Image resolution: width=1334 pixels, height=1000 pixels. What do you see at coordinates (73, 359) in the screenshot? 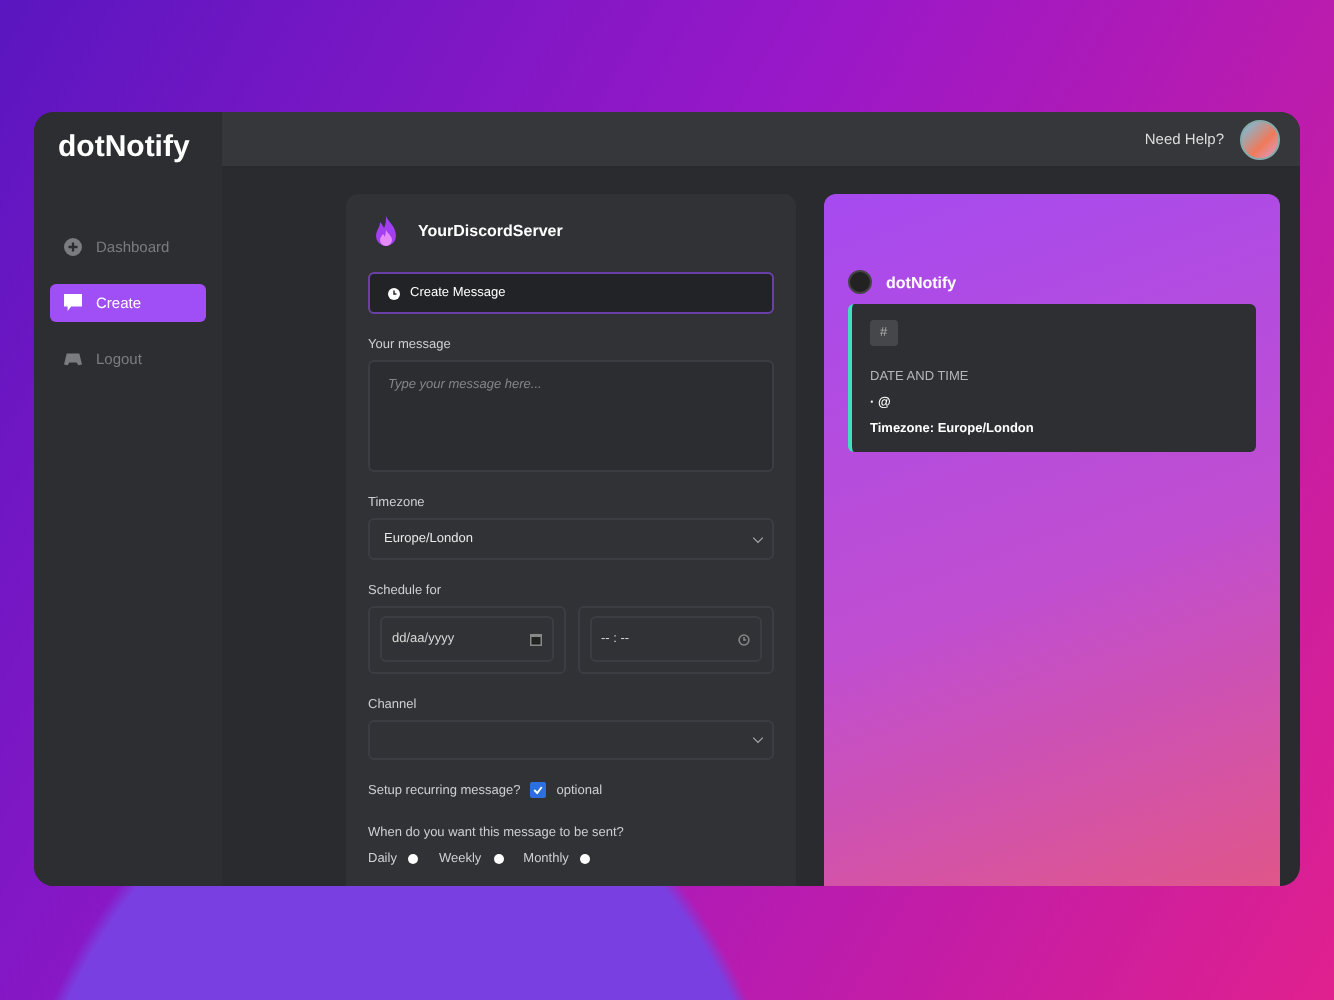
I see `gamepad-icon` at bounding box center [73, 359].